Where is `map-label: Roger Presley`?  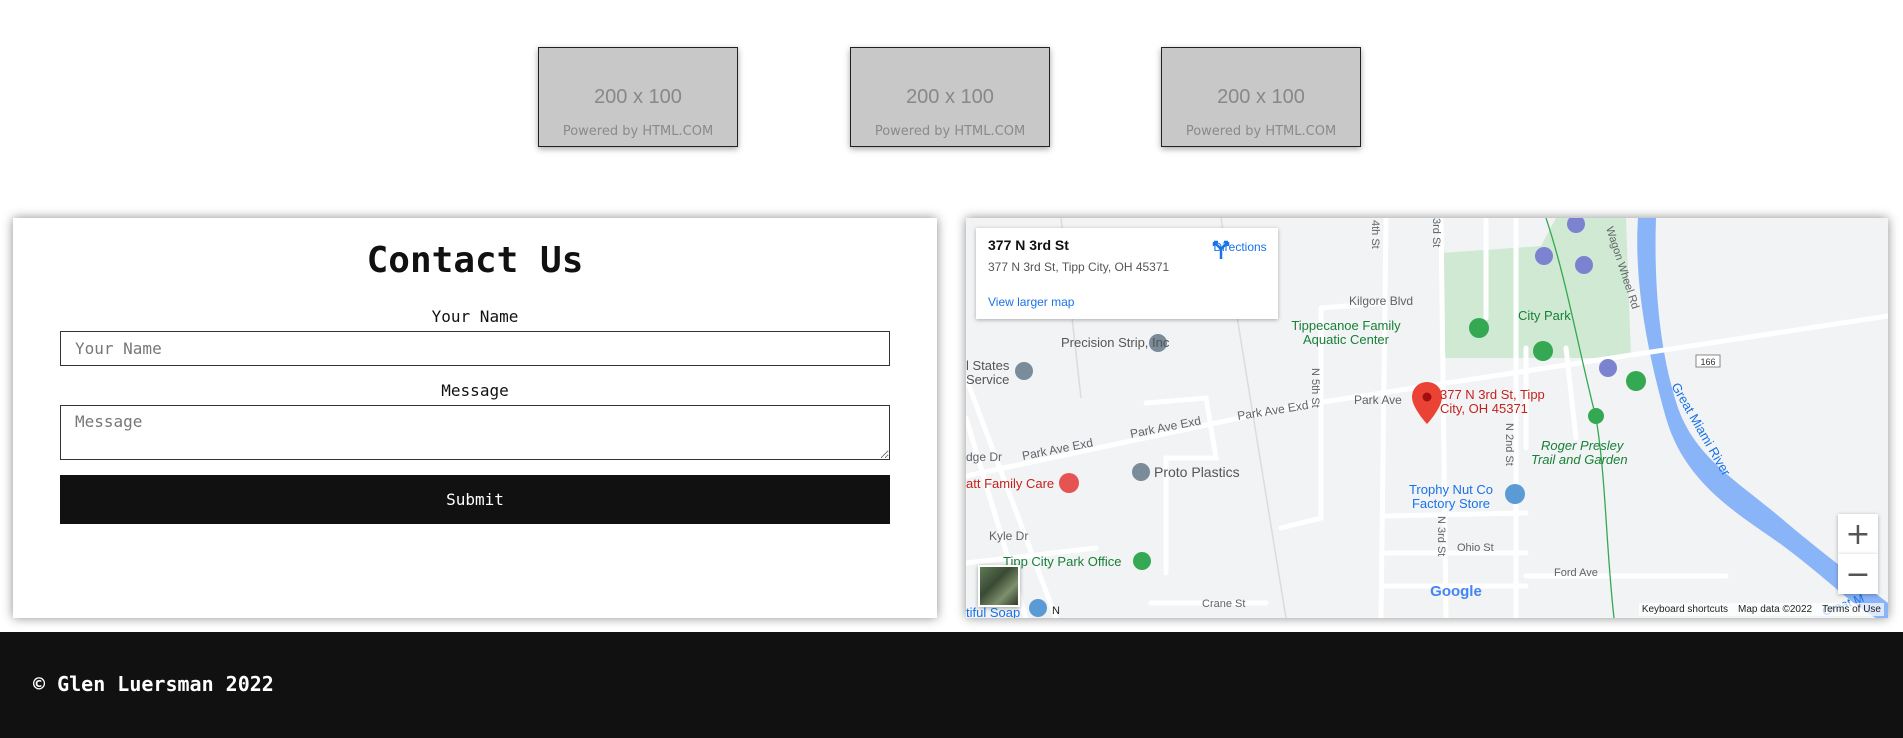
map-label: Roger Presley is located at coordinates (1583, 445).